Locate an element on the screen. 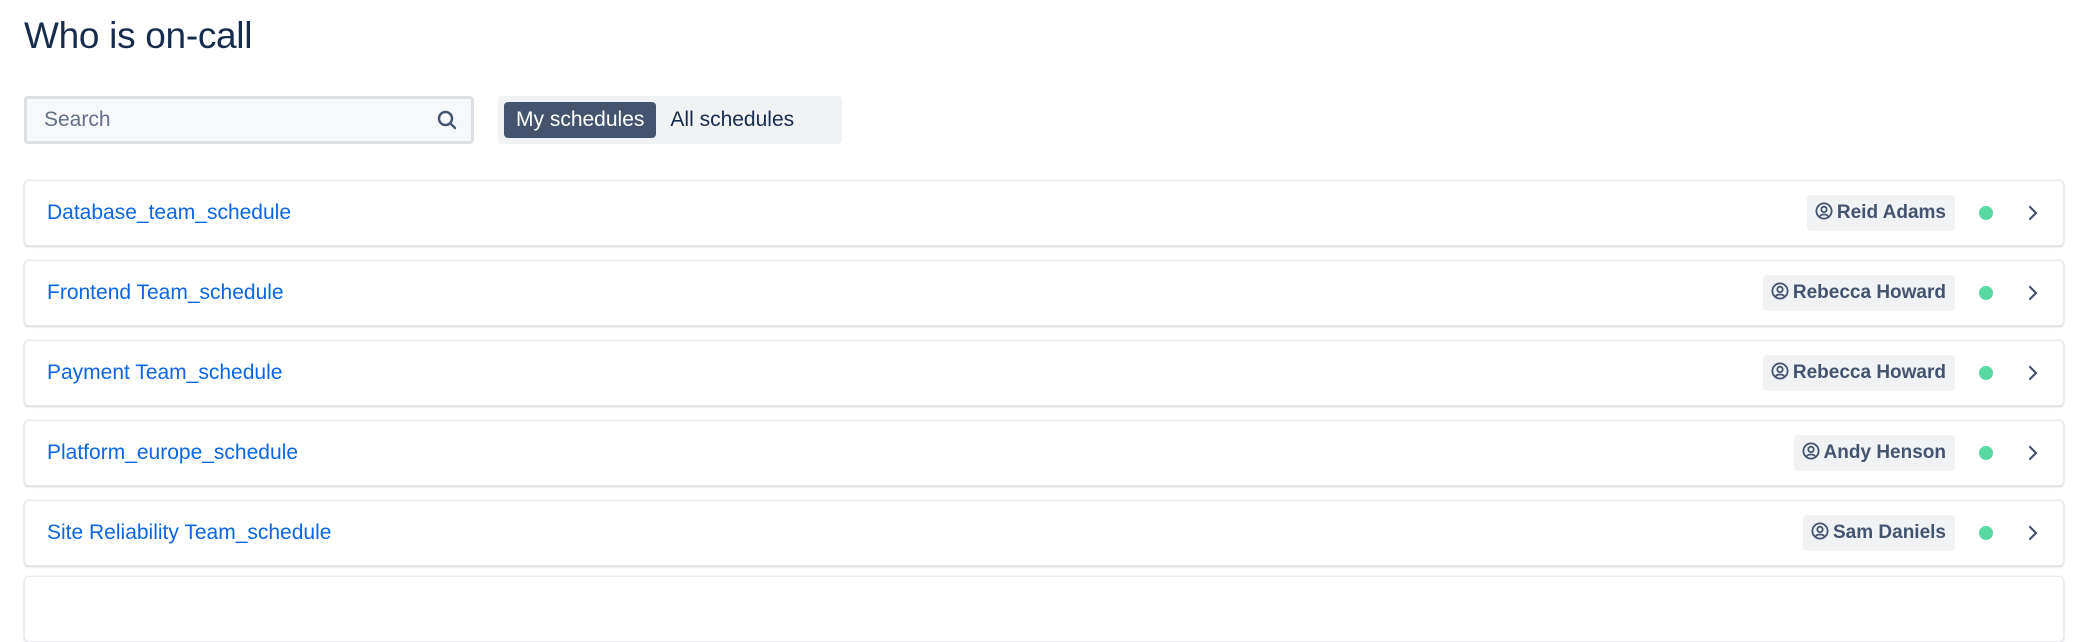 This screenshot has width=2088, height=642. on-call-user-badge: Andy Henson is located at coordinates (1874, 453).